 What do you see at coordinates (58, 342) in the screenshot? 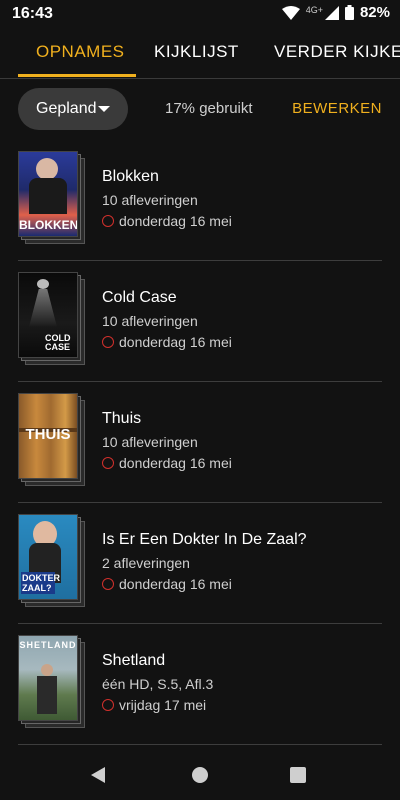
I see `poster-text: COLD CASE` at bounding box center [58, 342].